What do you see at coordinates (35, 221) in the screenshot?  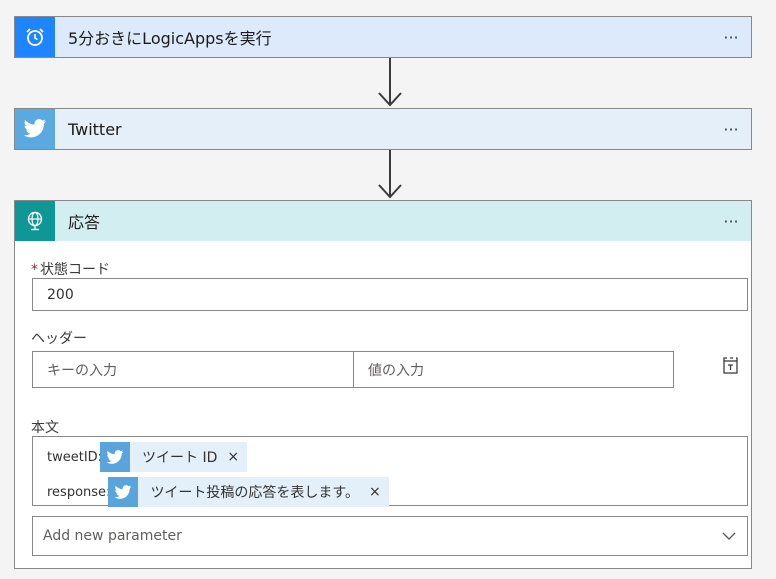 I see `globe-icon` at bounding box center [35, 221].